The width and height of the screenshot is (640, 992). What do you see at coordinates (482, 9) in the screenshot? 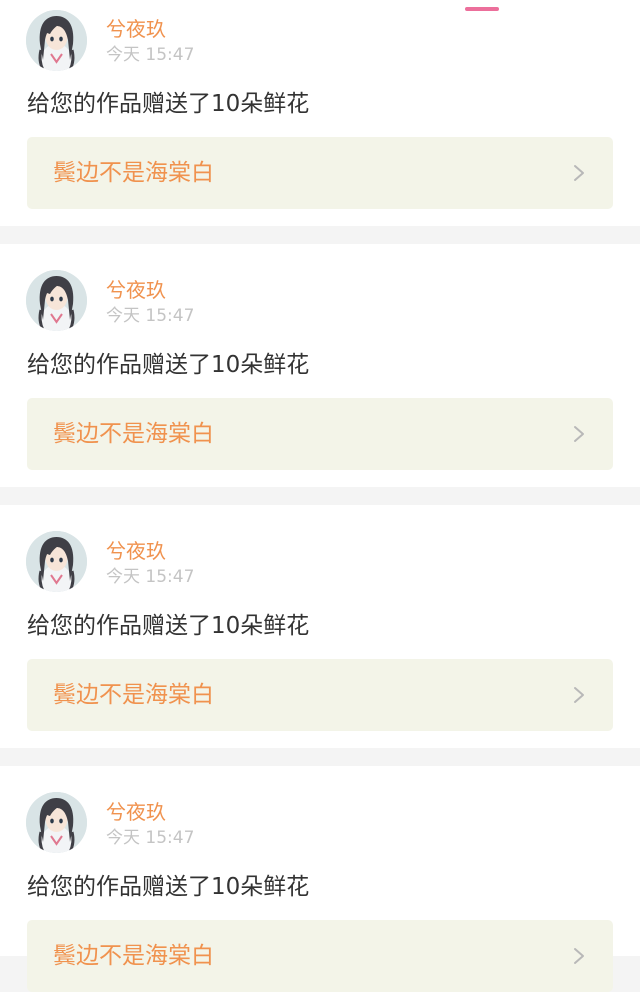
I see `active-tab-indicator` at bounding box center [482, 9].